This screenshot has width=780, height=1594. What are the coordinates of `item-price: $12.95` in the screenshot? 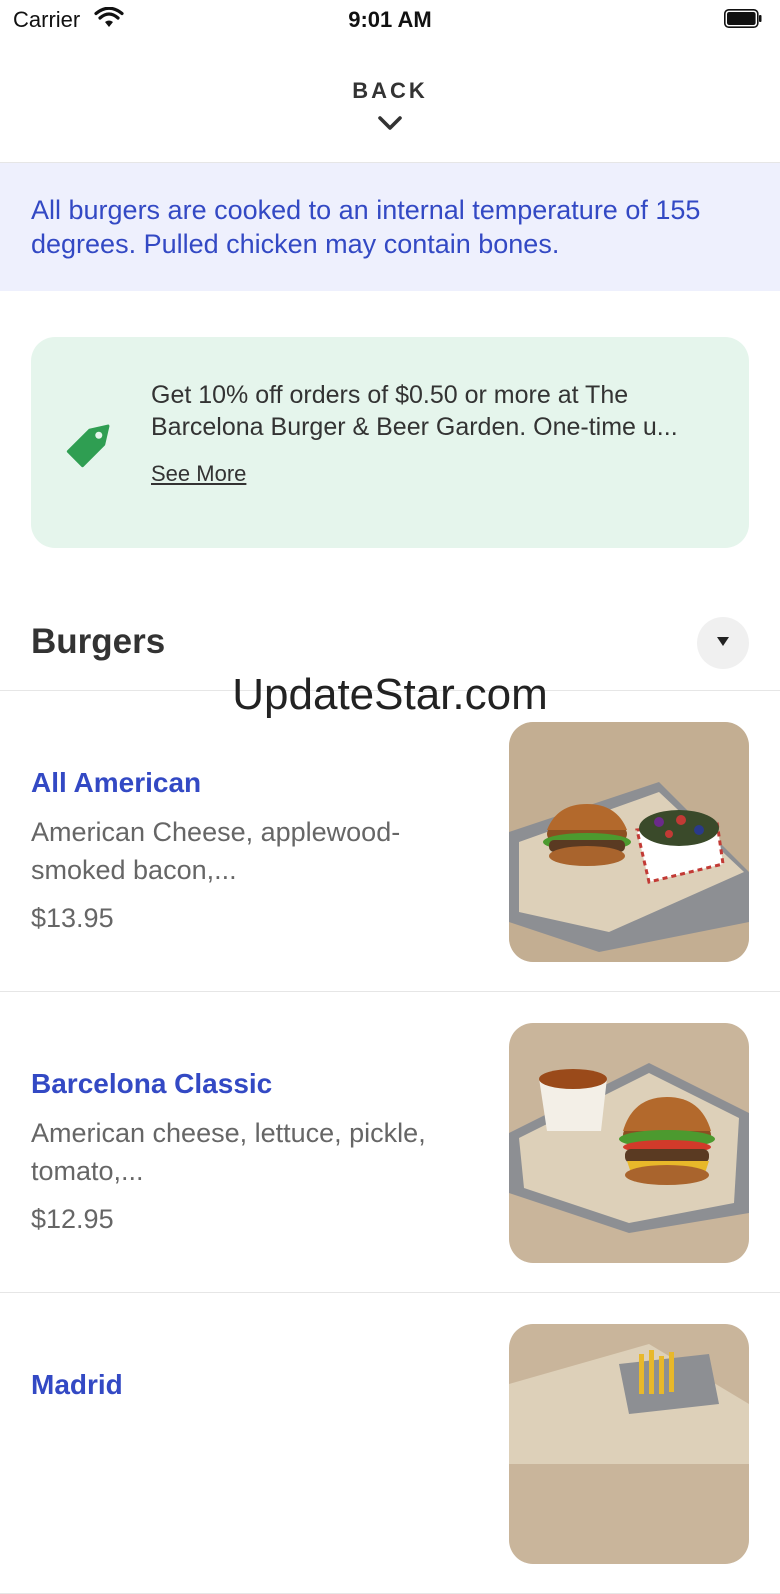 It's located at (72, 1219).